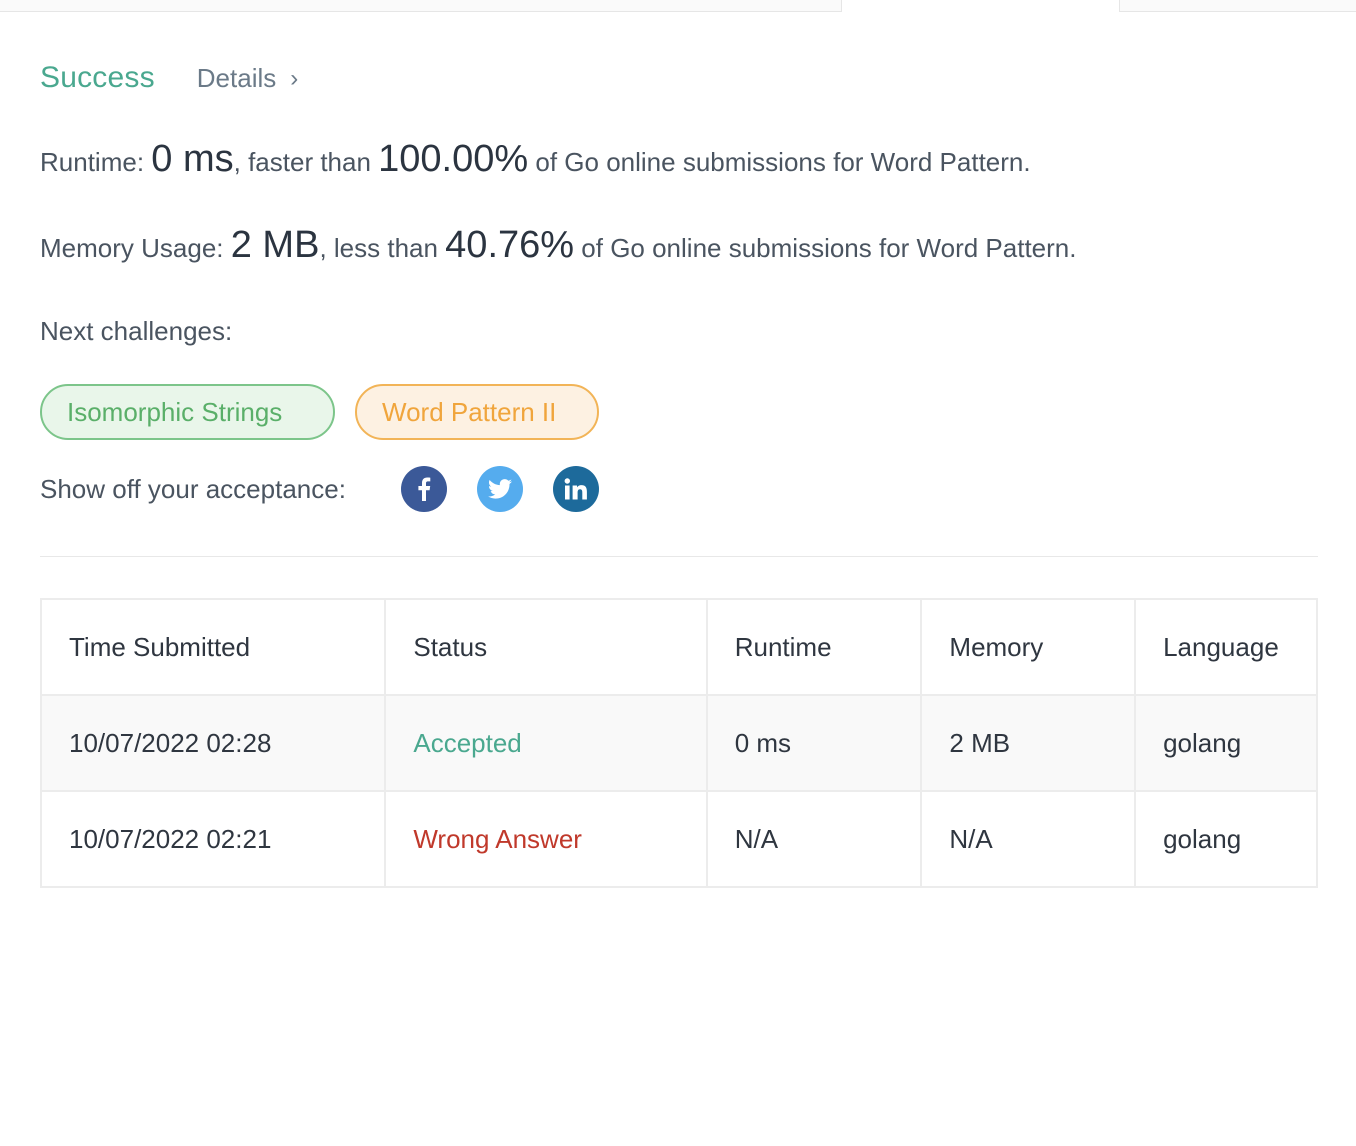  Describe the element at coordinates (546, 743) in the screenshot. I see `cell-status: Accepted` at that location.